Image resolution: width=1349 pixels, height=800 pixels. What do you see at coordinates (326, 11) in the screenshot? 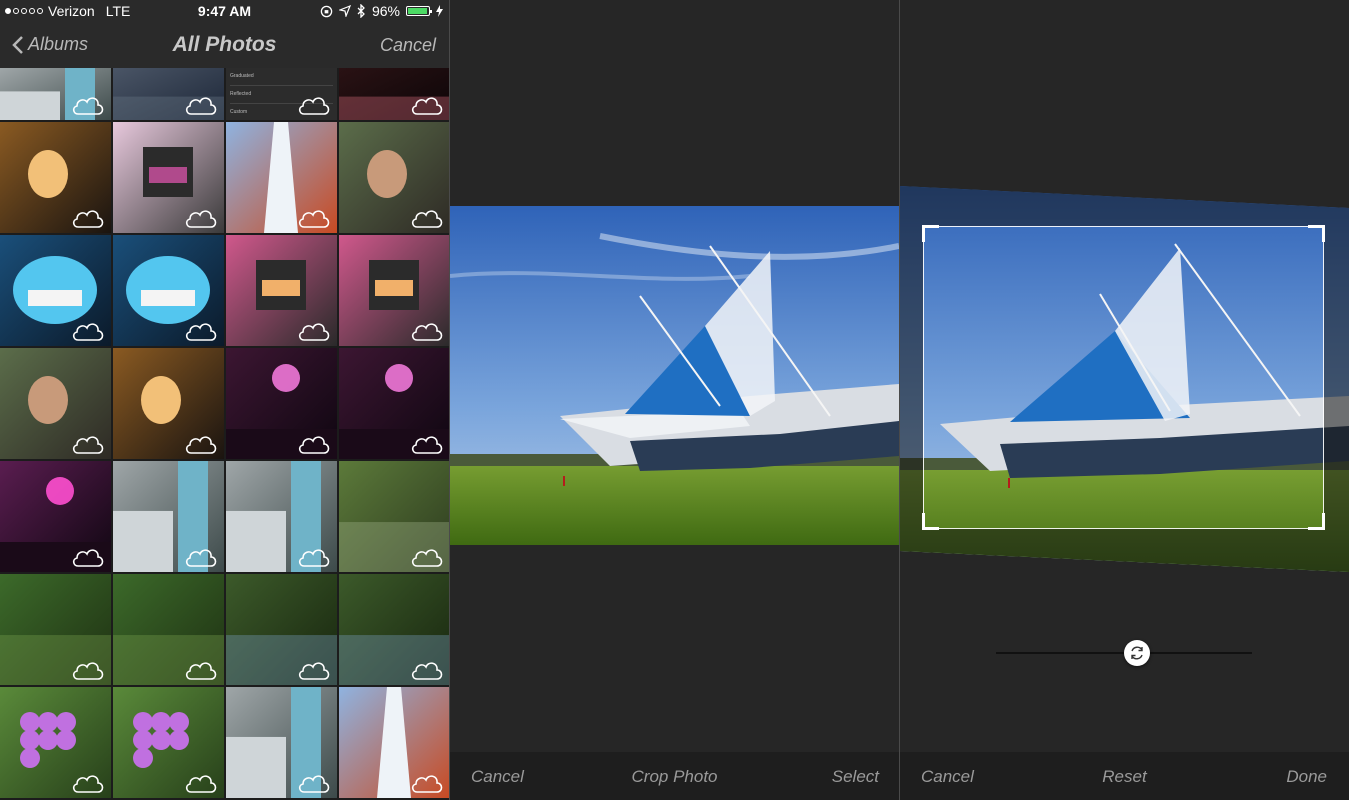
I see `rotation-lock-icon` at bounding box center [326, 11].